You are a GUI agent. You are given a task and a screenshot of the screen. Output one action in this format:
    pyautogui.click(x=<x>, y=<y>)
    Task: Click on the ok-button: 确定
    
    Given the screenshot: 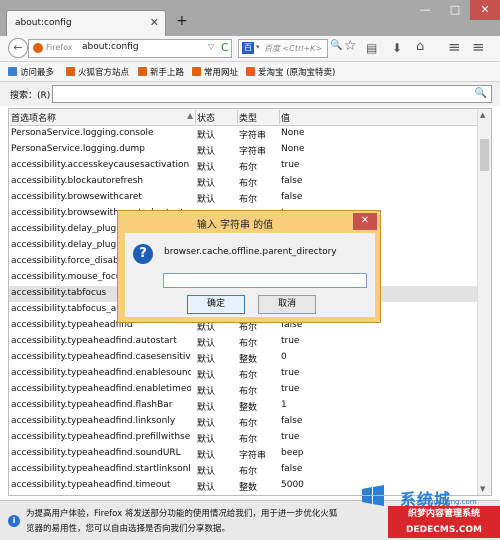 What is the action you would take?
    pyautogui.click(x=216, y=304)
    